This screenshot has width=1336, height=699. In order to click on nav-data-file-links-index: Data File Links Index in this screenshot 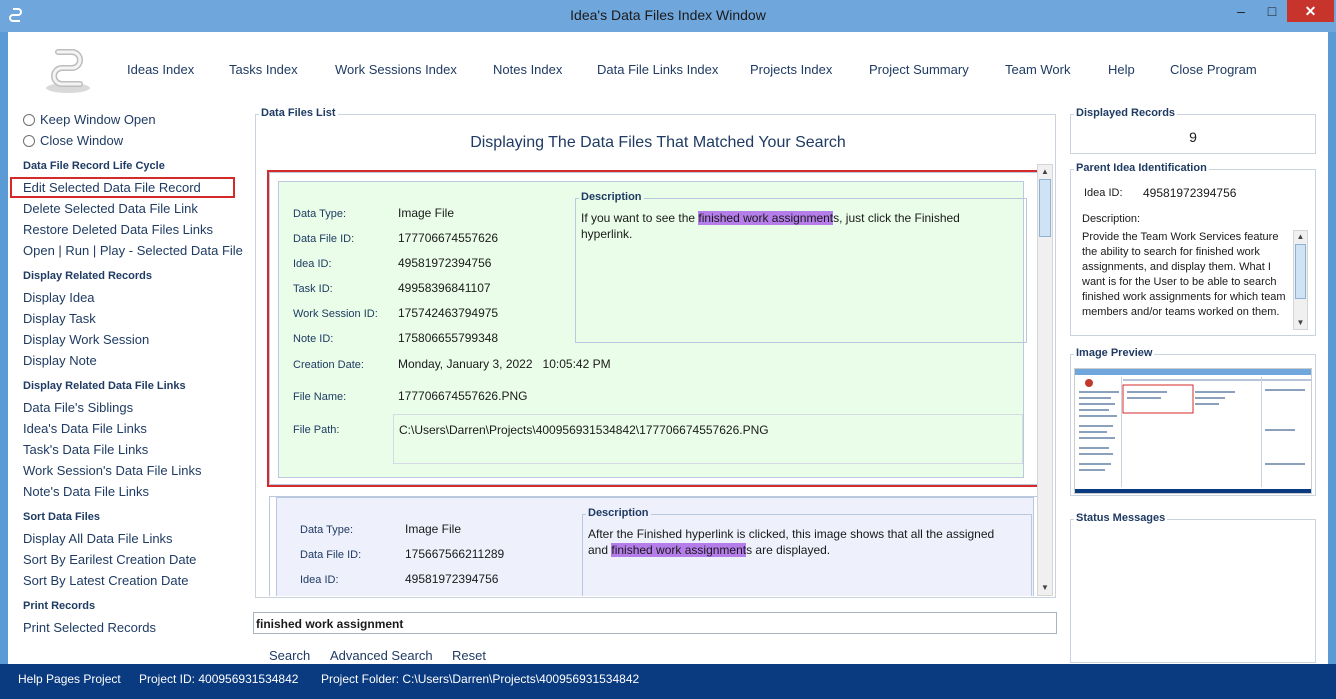, I will do `click(657, 69)`.